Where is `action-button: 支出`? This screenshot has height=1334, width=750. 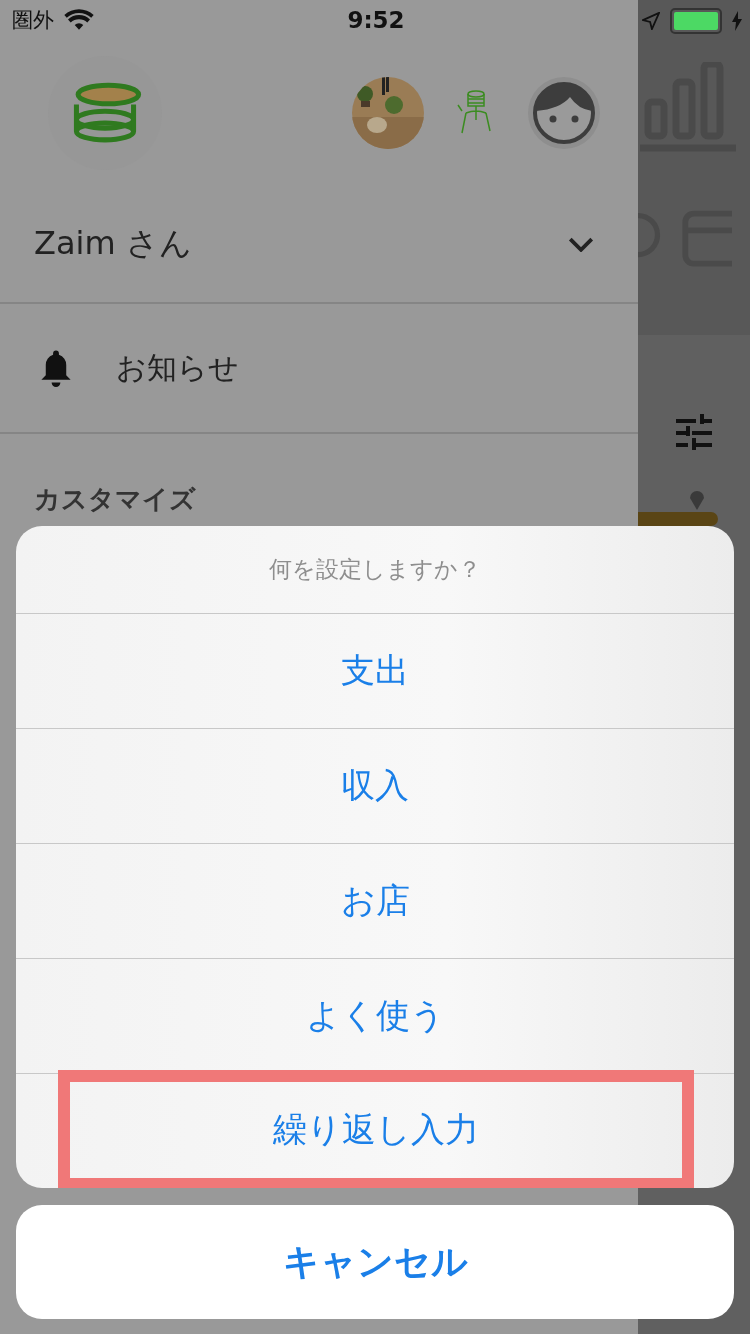 action-button: 支出 is located at coordinates (375, 671).